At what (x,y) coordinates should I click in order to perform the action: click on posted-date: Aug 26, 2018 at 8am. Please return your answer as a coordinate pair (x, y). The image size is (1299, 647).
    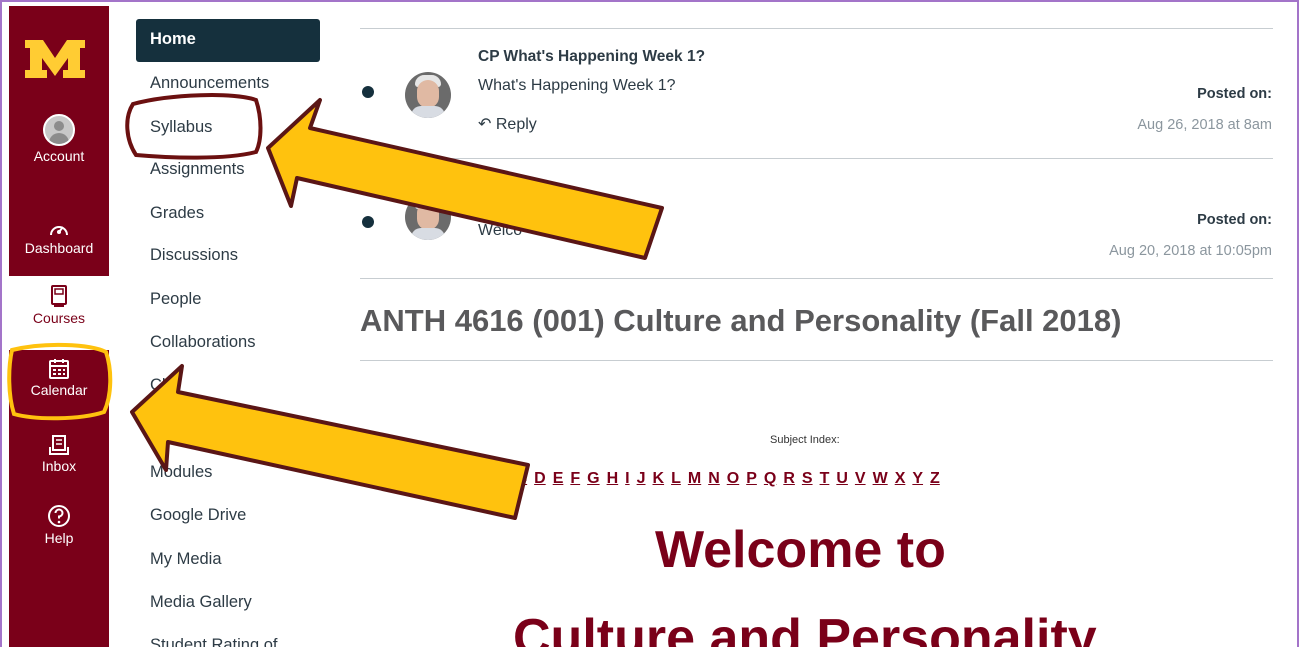
    Looking at the image, I should click on (1204, 125).